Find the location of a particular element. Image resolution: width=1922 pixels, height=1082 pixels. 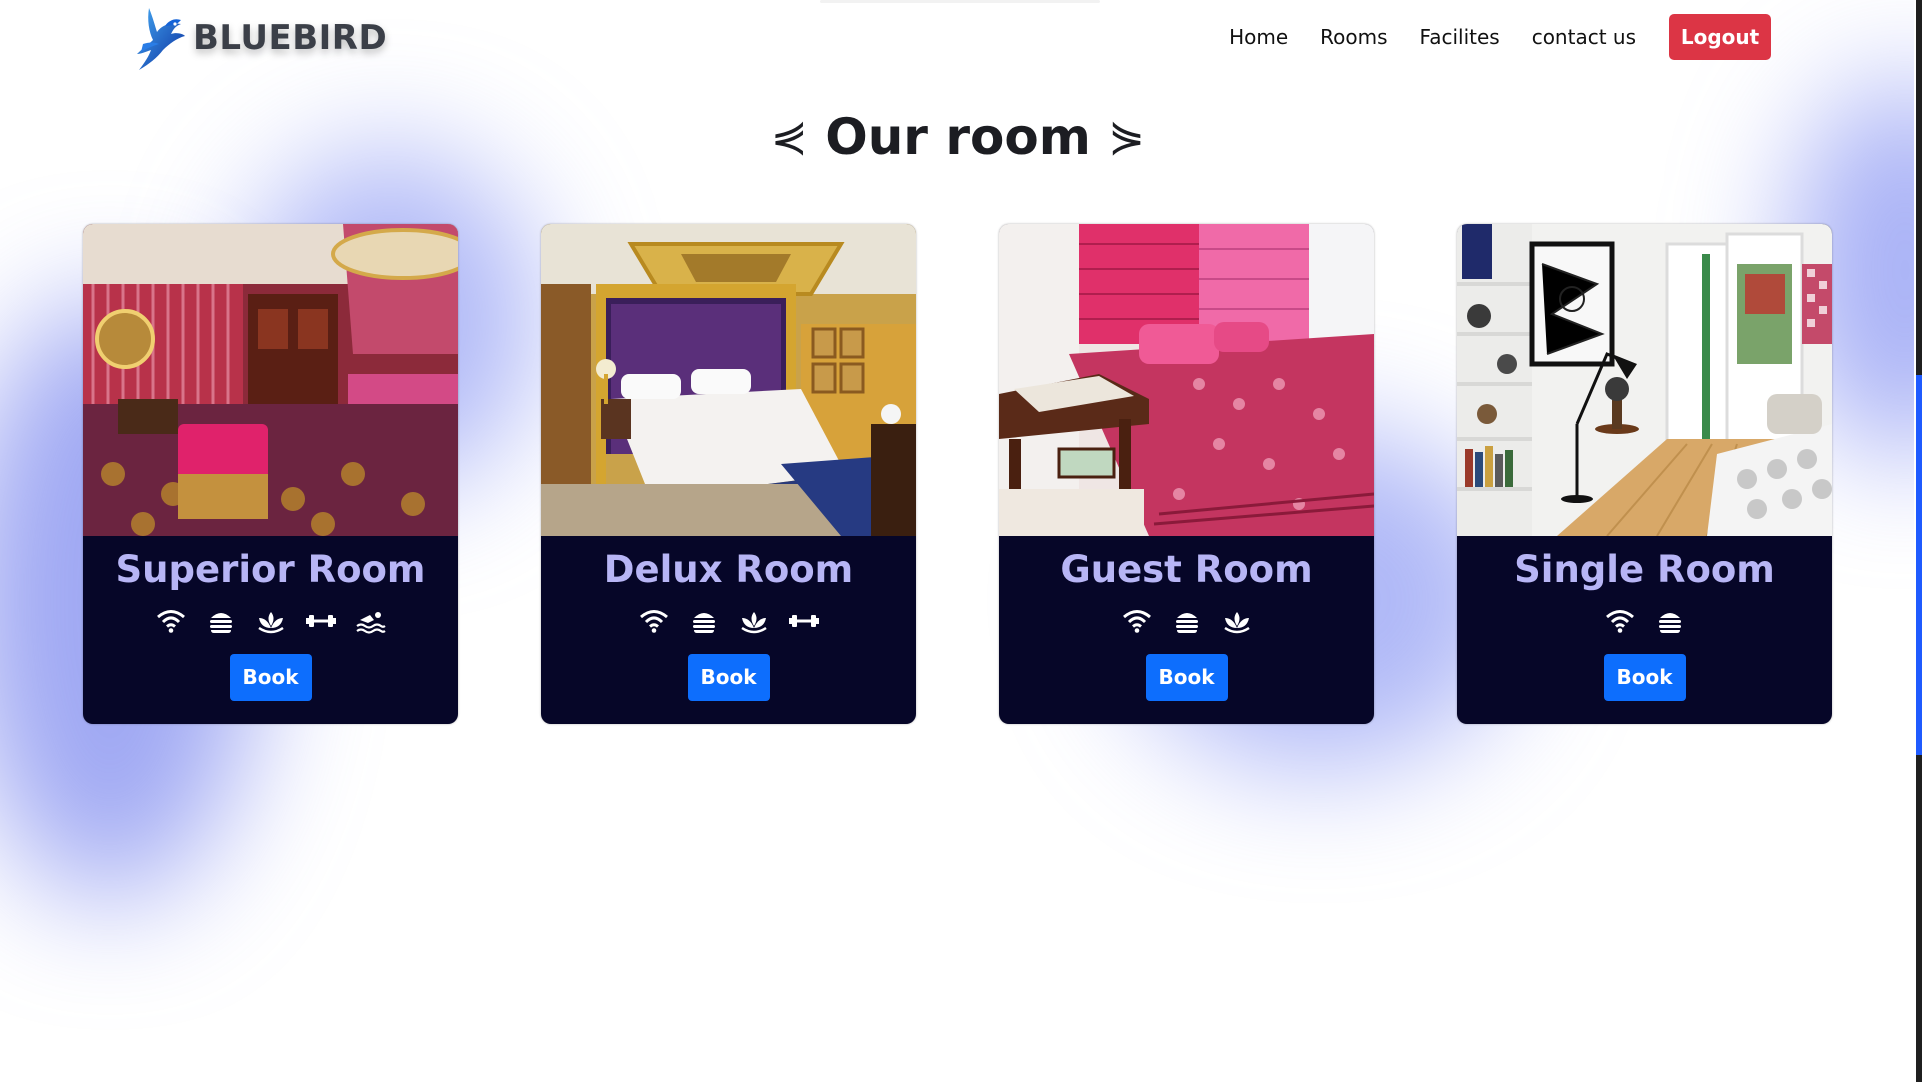

logout-button: Logout is located at coordinates (1720, 37).